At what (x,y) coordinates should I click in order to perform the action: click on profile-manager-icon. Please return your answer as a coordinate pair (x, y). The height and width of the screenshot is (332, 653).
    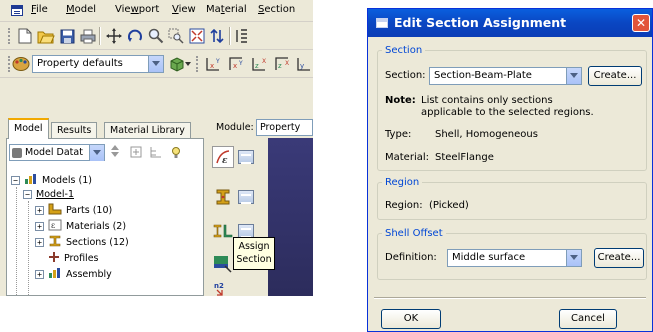
    Looking at the image, I should click on (246, 231).